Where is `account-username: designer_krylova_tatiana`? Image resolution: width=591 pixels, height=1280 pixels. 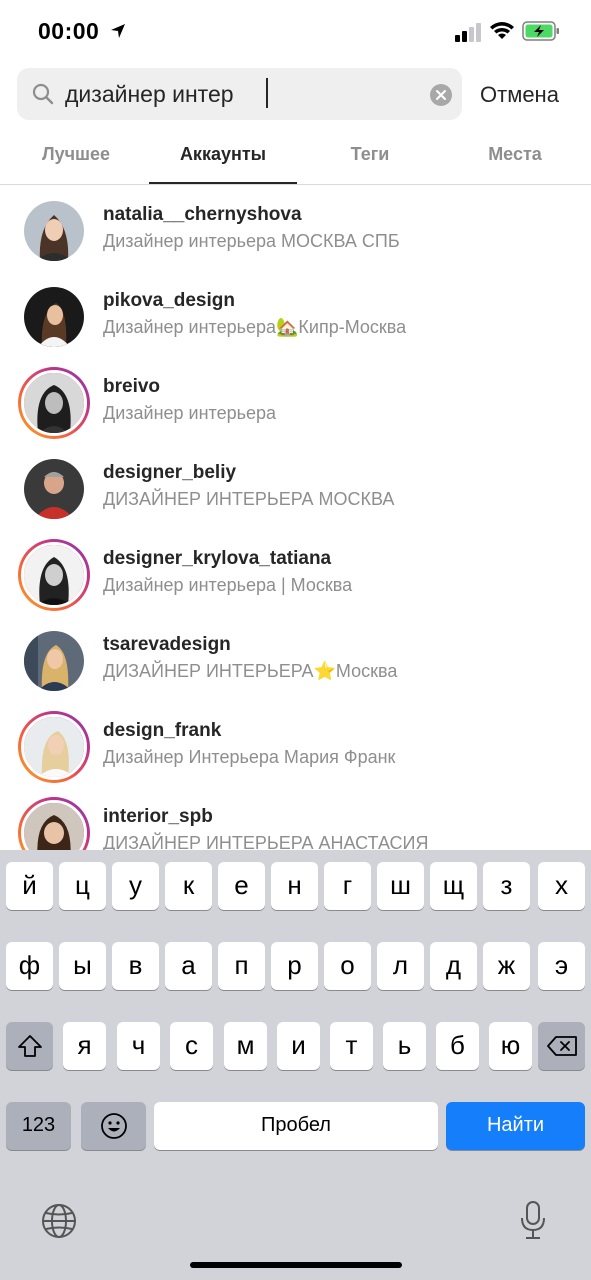
account-username: designer_krylova_tatiana is located at coordinates (217, 558).